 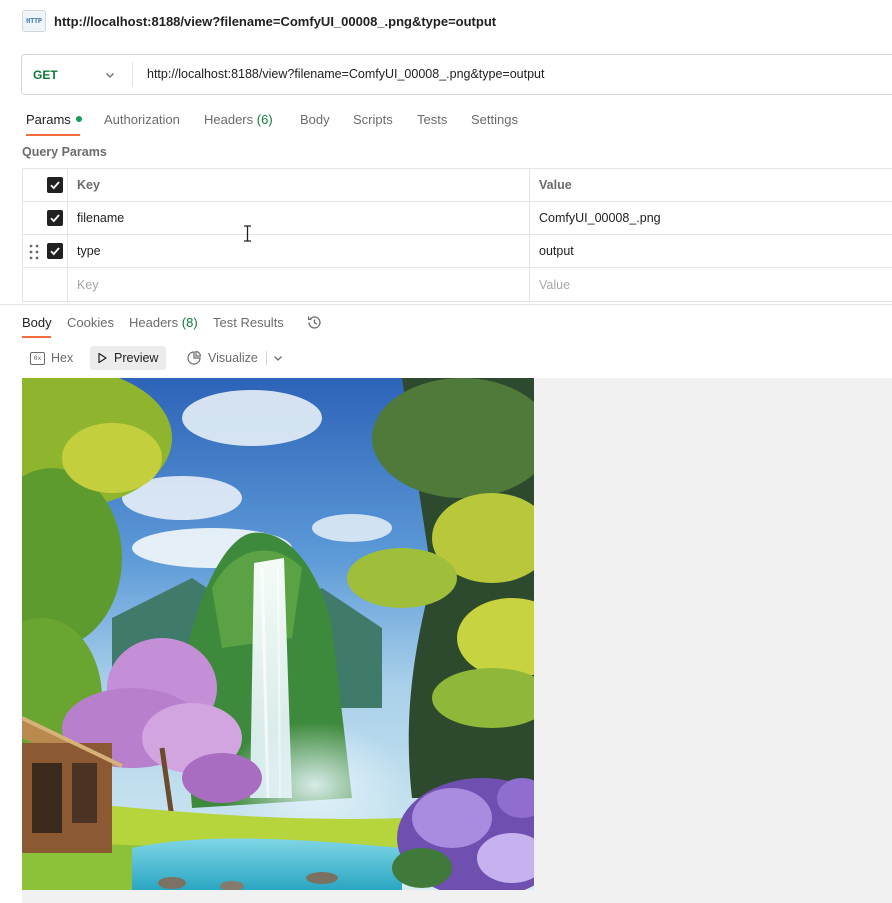 I want to click on table-row: type output, so click(x=457, y=251).